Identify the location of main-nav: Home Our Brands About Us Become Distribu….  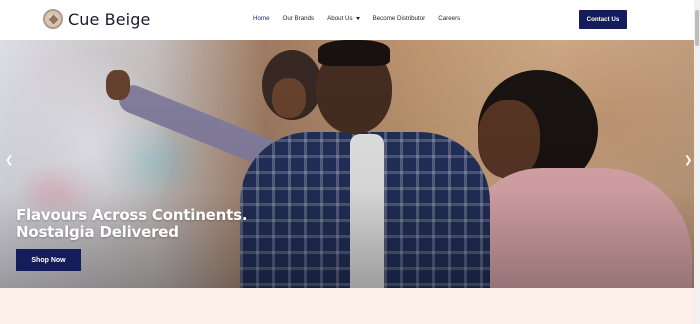
(363, 18).